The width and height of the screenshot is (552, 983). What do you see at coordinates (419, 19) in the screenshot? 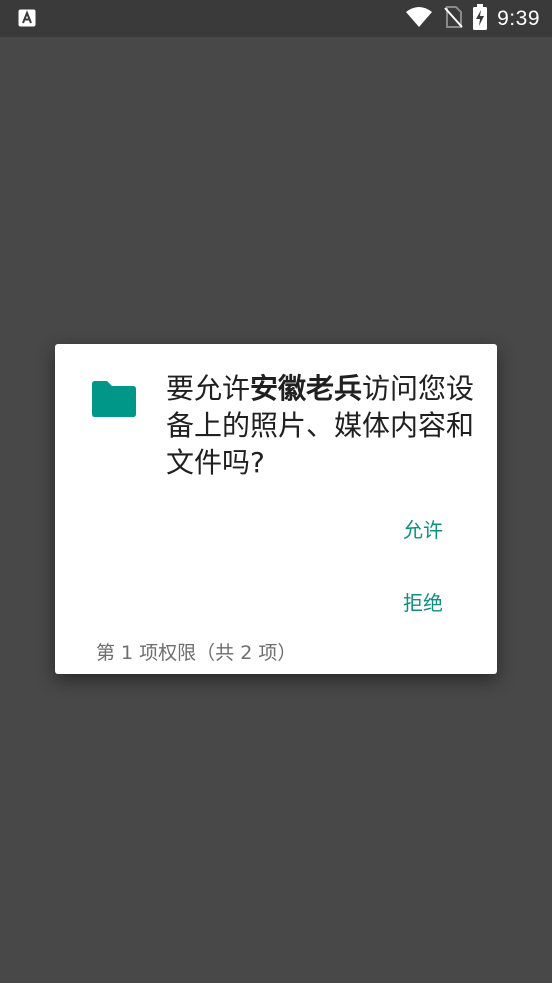
I see `wifi-icon` at bounding box center [419, 19].